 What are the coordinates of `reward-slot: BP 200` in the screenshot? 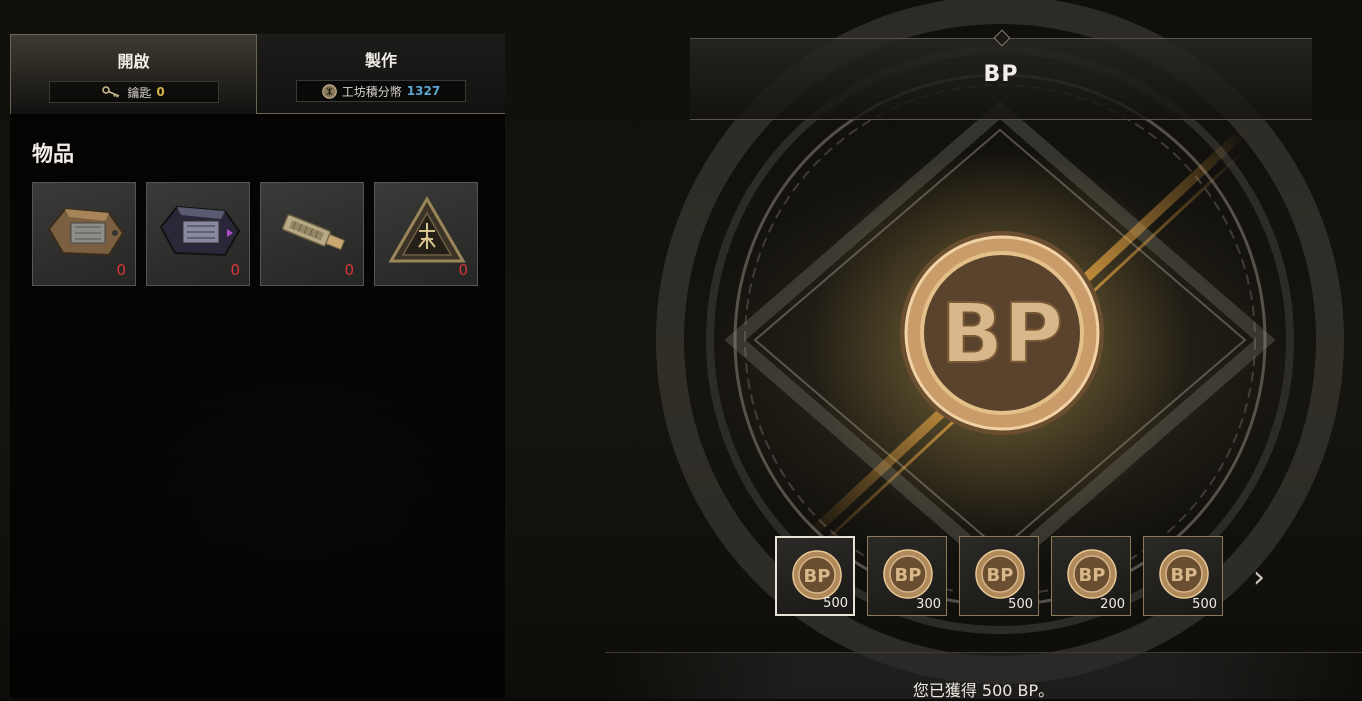 It's located at (1091, 576).